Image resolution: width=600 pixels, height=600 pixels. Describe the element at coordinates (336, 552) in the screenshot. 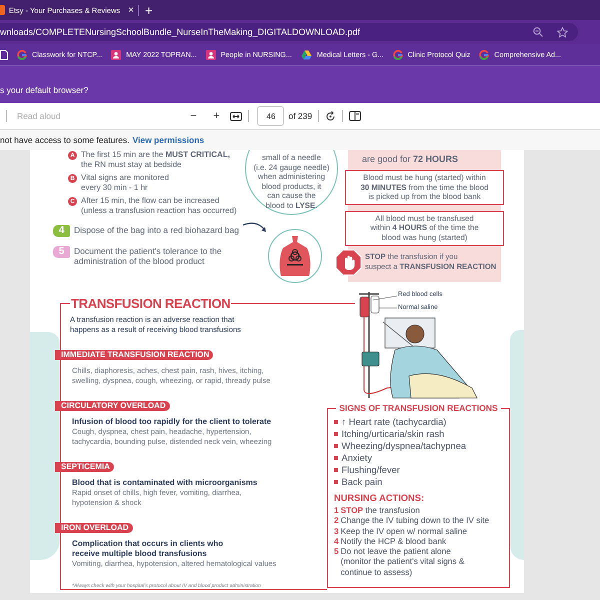

I see `action-number: 5` at that location.